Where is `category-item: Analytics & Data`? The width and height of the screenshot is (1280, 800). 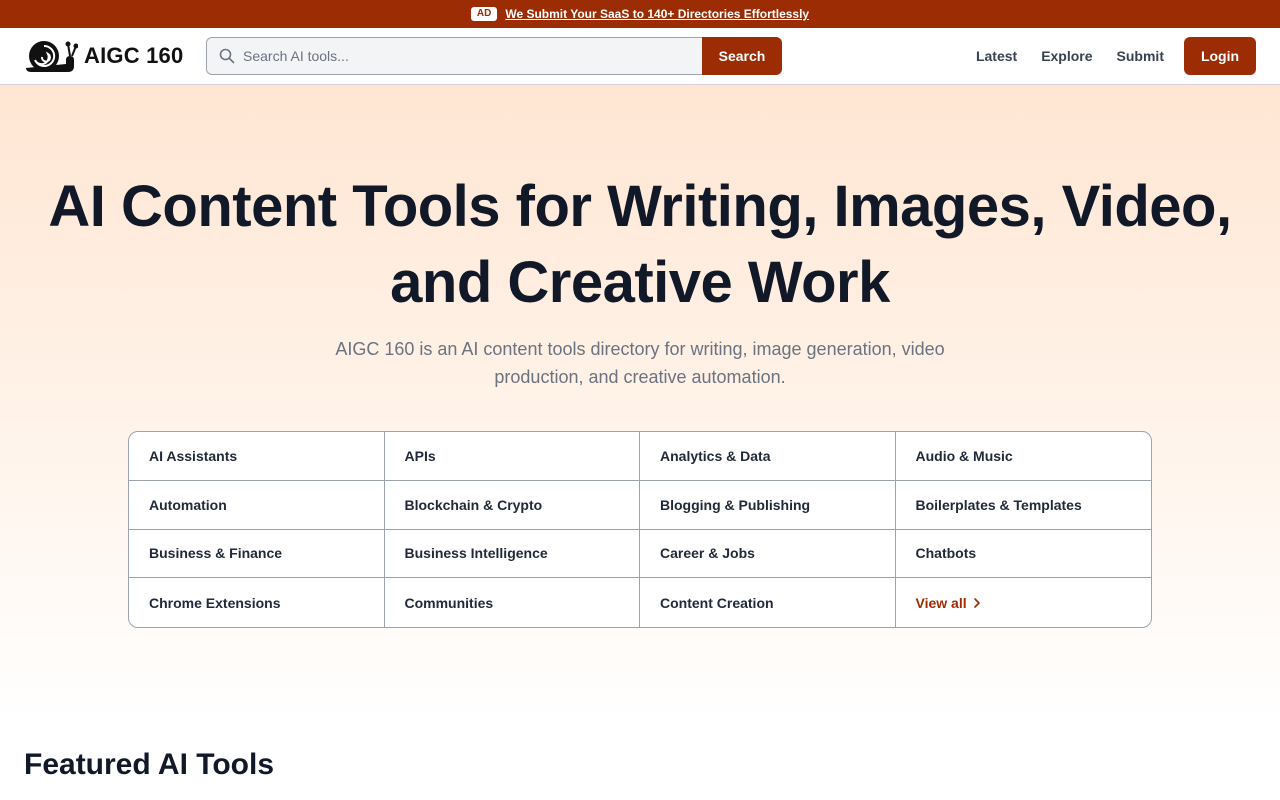 category-item: Analytics & Data is located at coordinates (768, 456).